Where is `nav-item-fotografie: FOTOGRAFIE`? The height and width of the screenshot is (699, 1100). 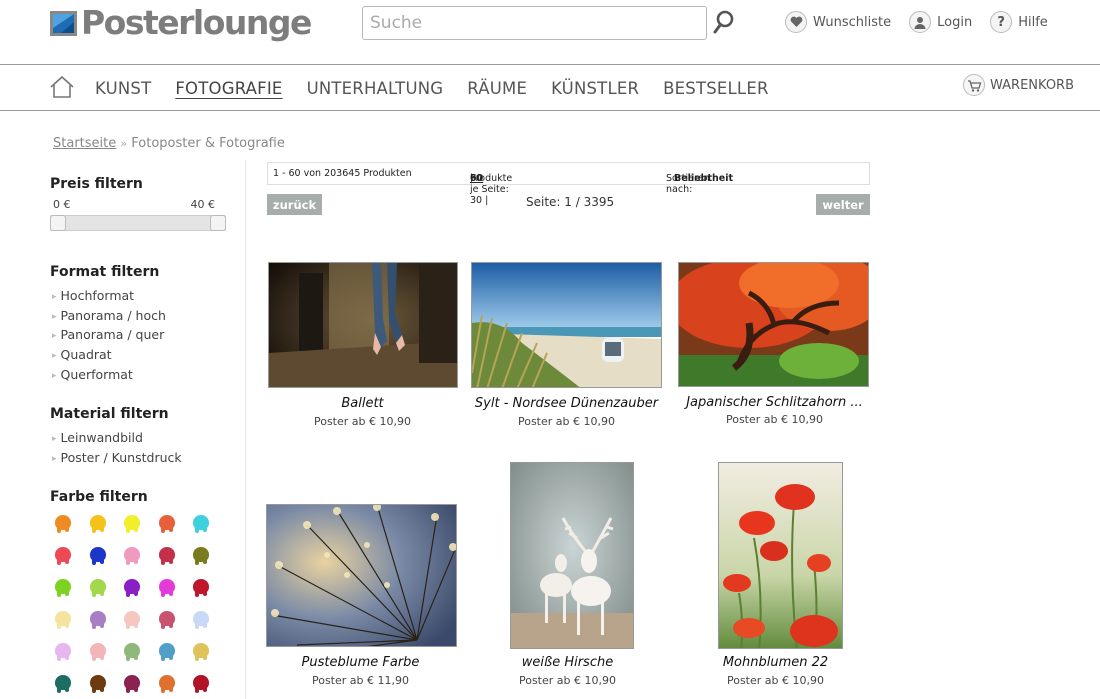
nav-item-fotografie: FOTOGRAFIE is located at coordinates (228, 87).